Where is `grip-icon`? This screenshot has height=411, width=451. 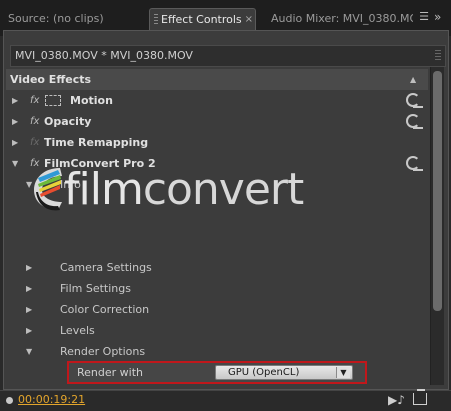
grip-icon is located at coordinates (438, 56).